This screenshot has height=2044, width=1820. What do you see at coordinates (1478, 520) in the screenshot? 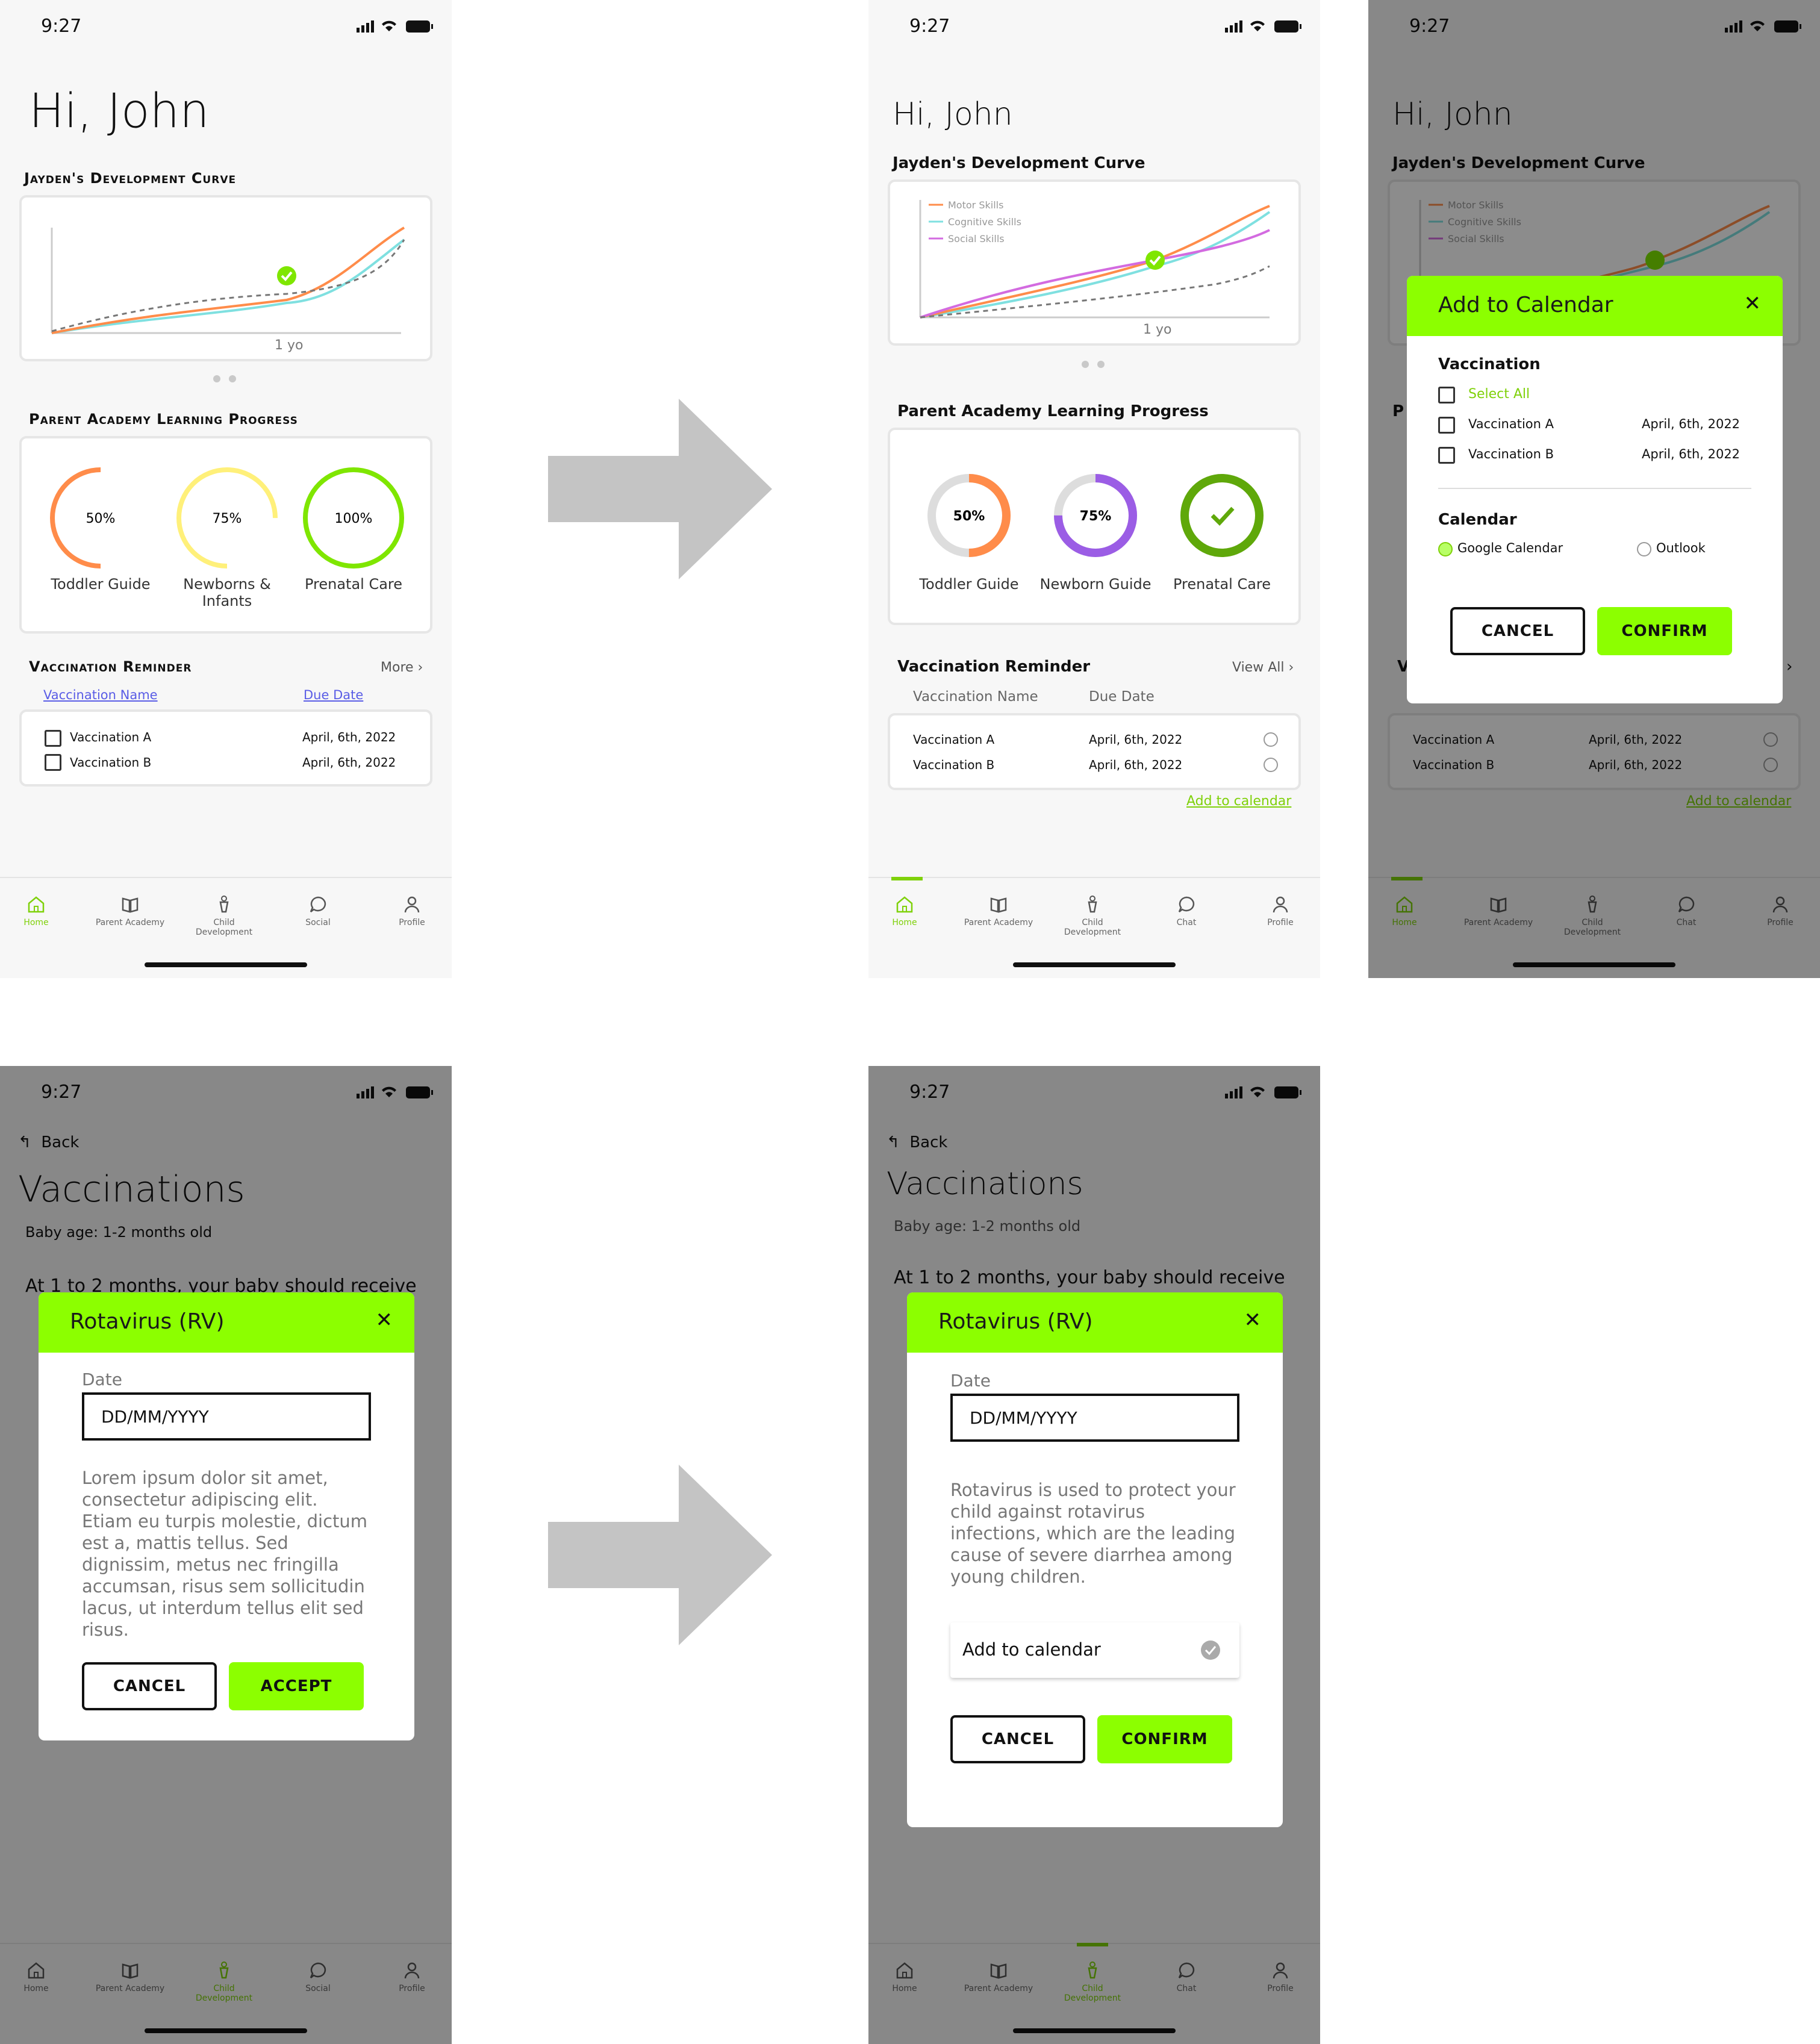
I see `calendar-label: Calendar` at bounding box center [1478, 520].